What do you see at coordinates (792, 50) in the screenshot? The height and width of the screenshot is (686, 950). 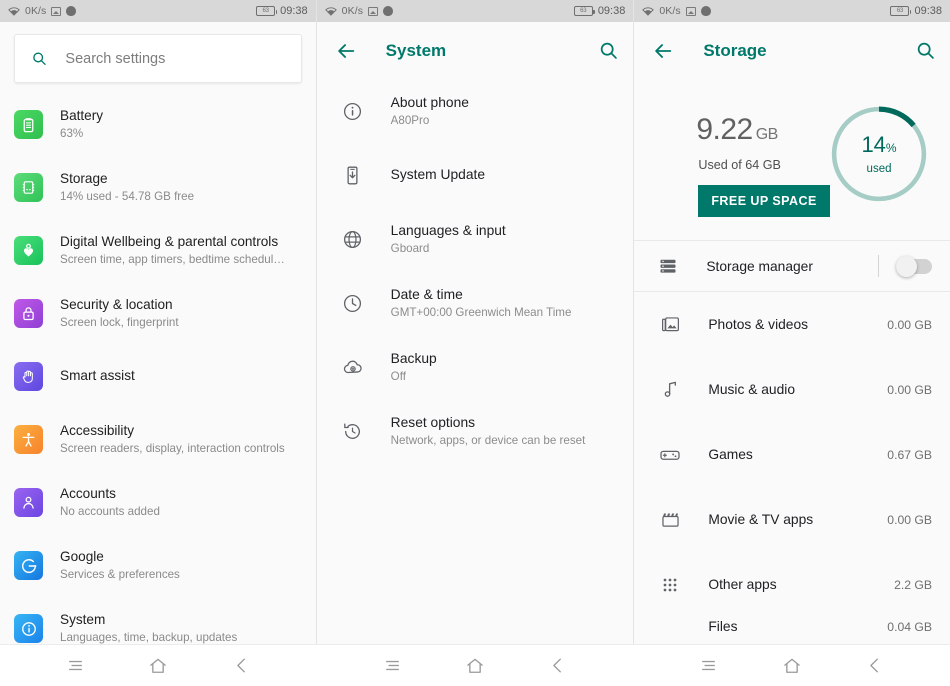 I see `storage-app-bar: Storage` at bounding box center [792, 50].